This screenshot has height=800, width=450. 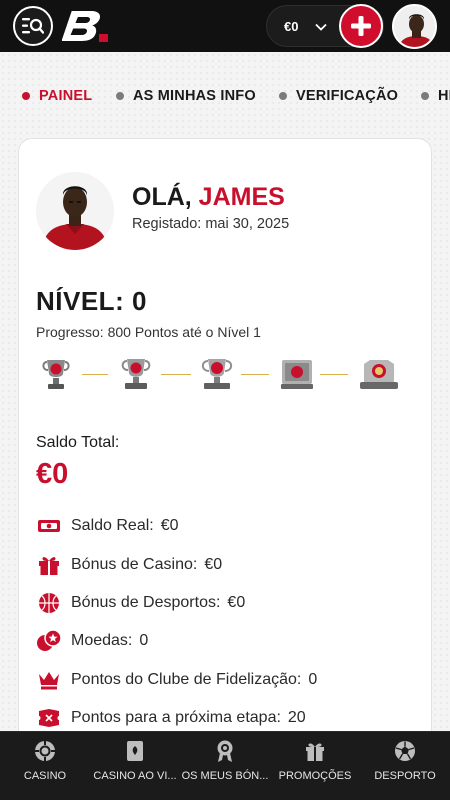 What do you see at coordinates (186, 679) in the screenshot?
I see `balance-label: Pontos do Clube de Fidelização:` at bounding box center [186, 679].